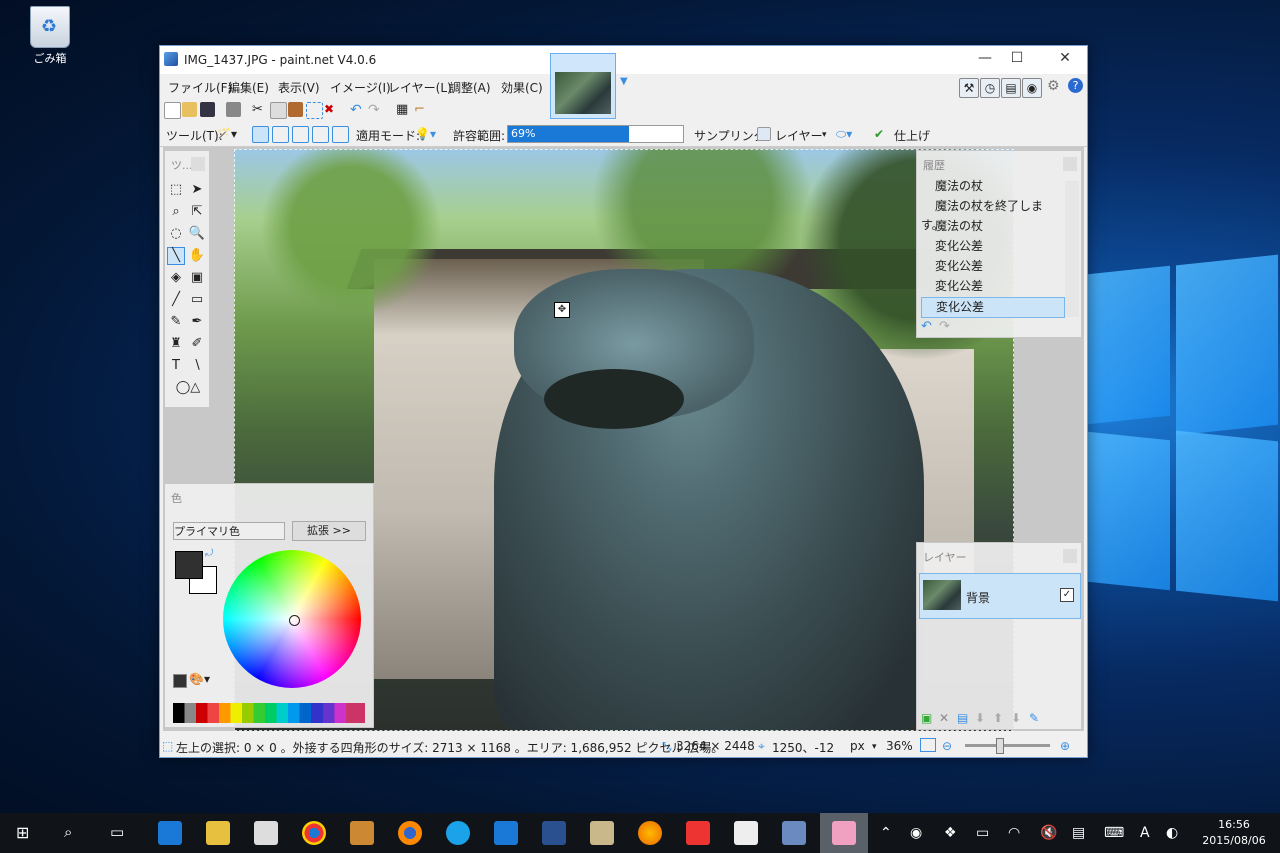  Describe the element at coordinates (278, 110) in the screenshot. I see `copy-icon` at that location.